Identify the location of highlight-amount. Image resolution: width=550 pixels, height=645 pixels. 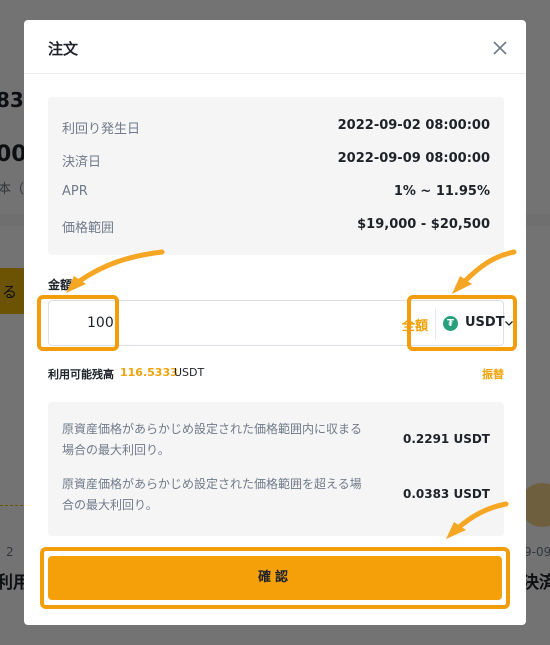
(78, 323).